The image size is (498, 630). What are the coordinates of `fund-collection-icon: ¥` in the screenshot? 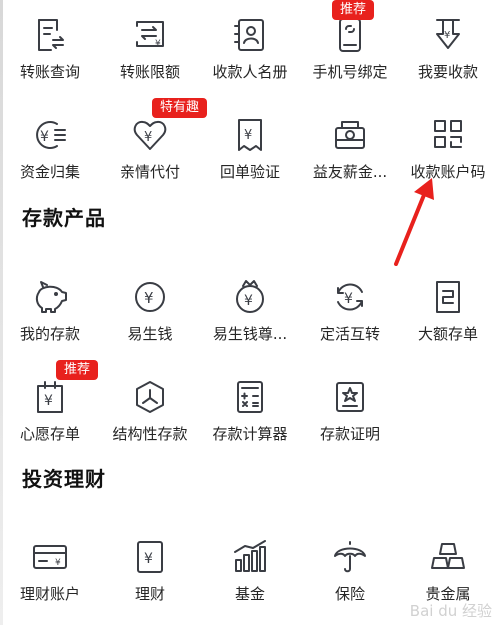 It's located at (50, 135).